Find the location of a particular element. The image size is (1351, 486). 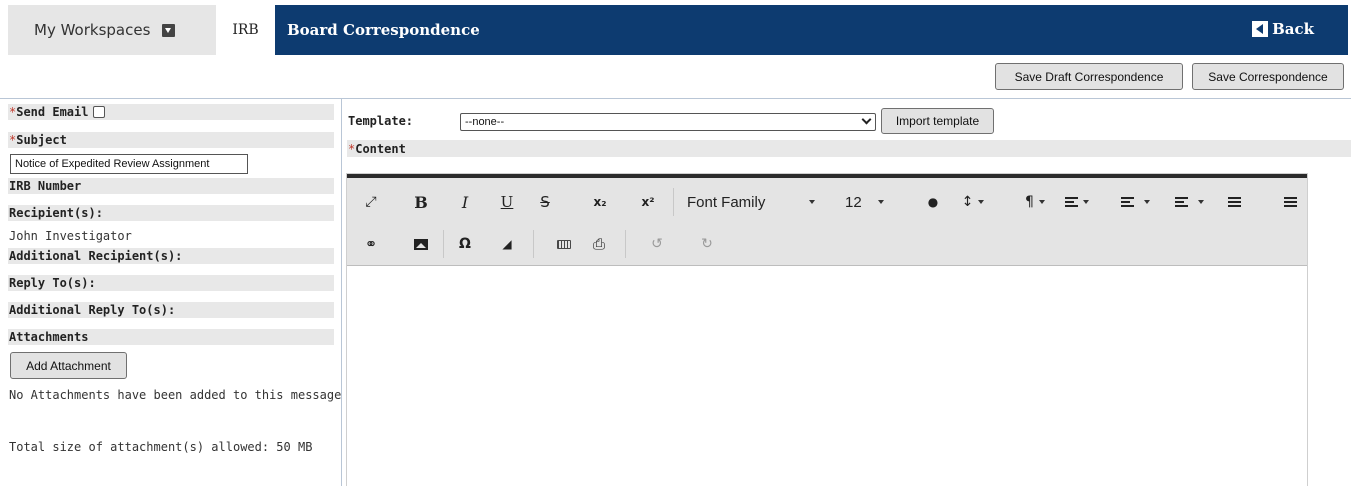

print-icon: ⎙ is located at coordinates (599, 244).